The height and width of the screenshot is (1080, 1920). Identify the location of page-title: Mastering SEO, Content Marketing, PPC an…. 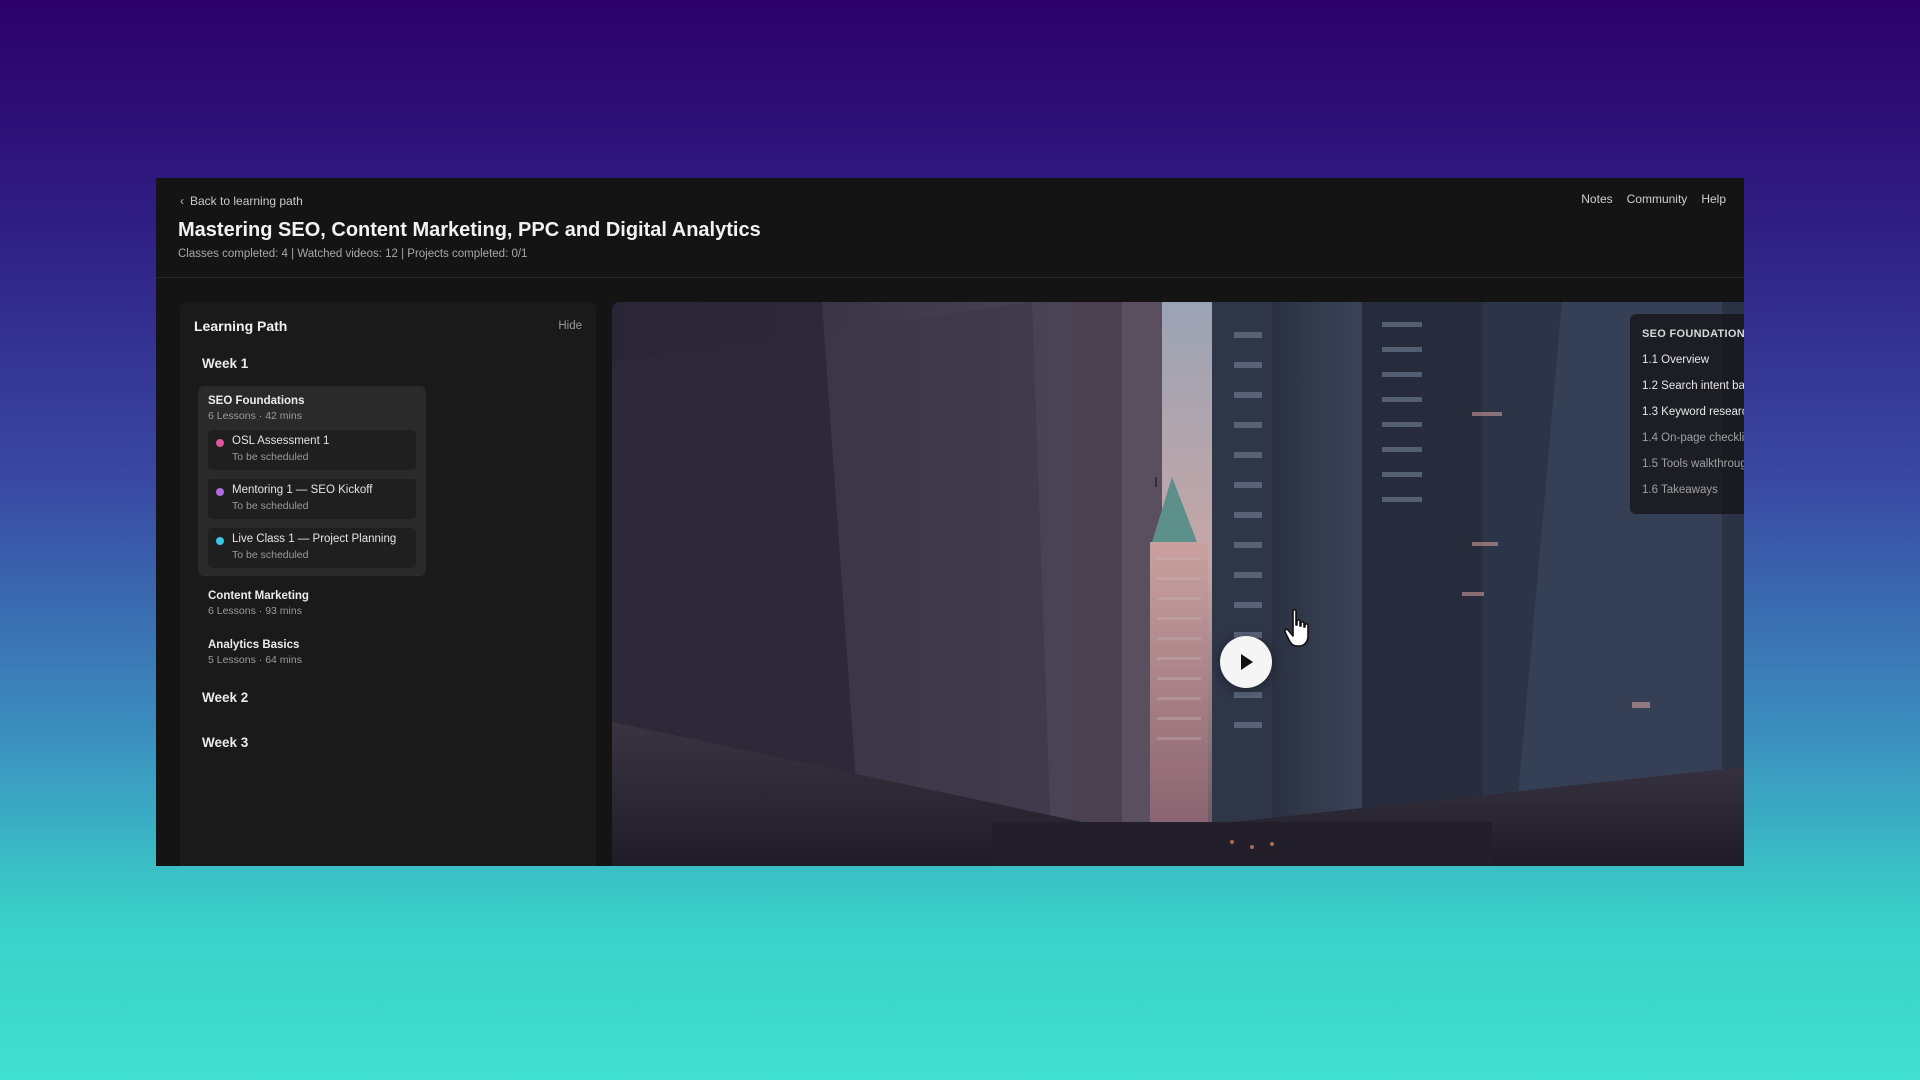
(469, 230).